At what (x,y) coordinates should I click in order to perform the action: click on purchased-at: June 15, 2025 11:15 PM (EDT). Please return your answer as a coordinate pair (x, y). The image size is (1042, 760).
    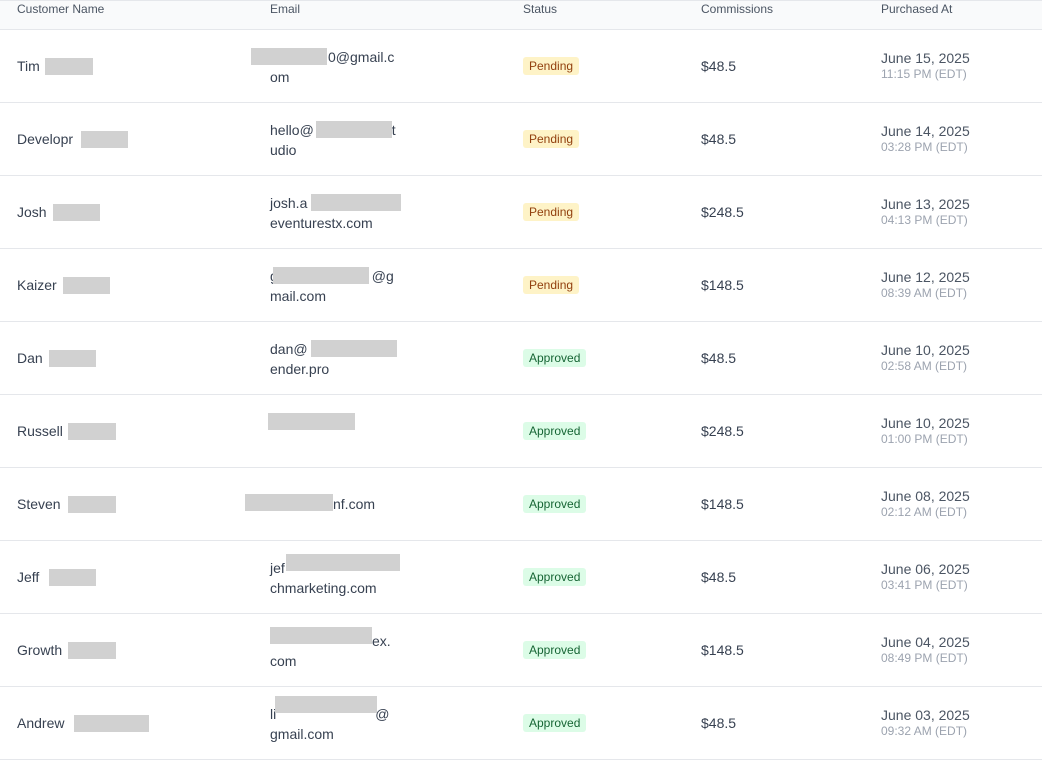
    Looking at the image, I should click on (925, 65).